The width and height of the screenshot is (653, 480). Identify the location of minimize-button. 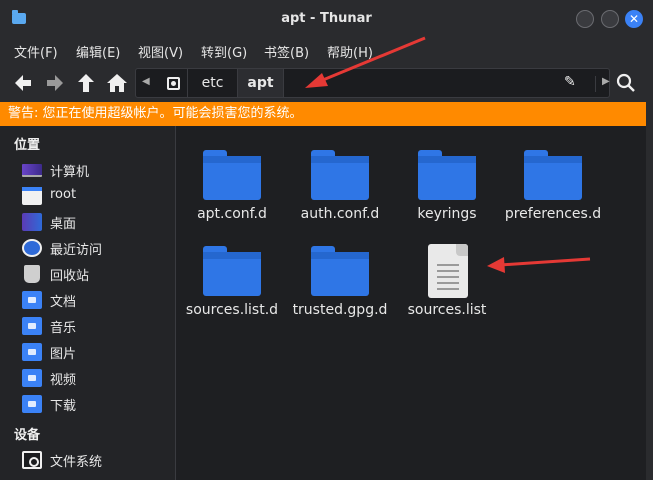
(585, 19).